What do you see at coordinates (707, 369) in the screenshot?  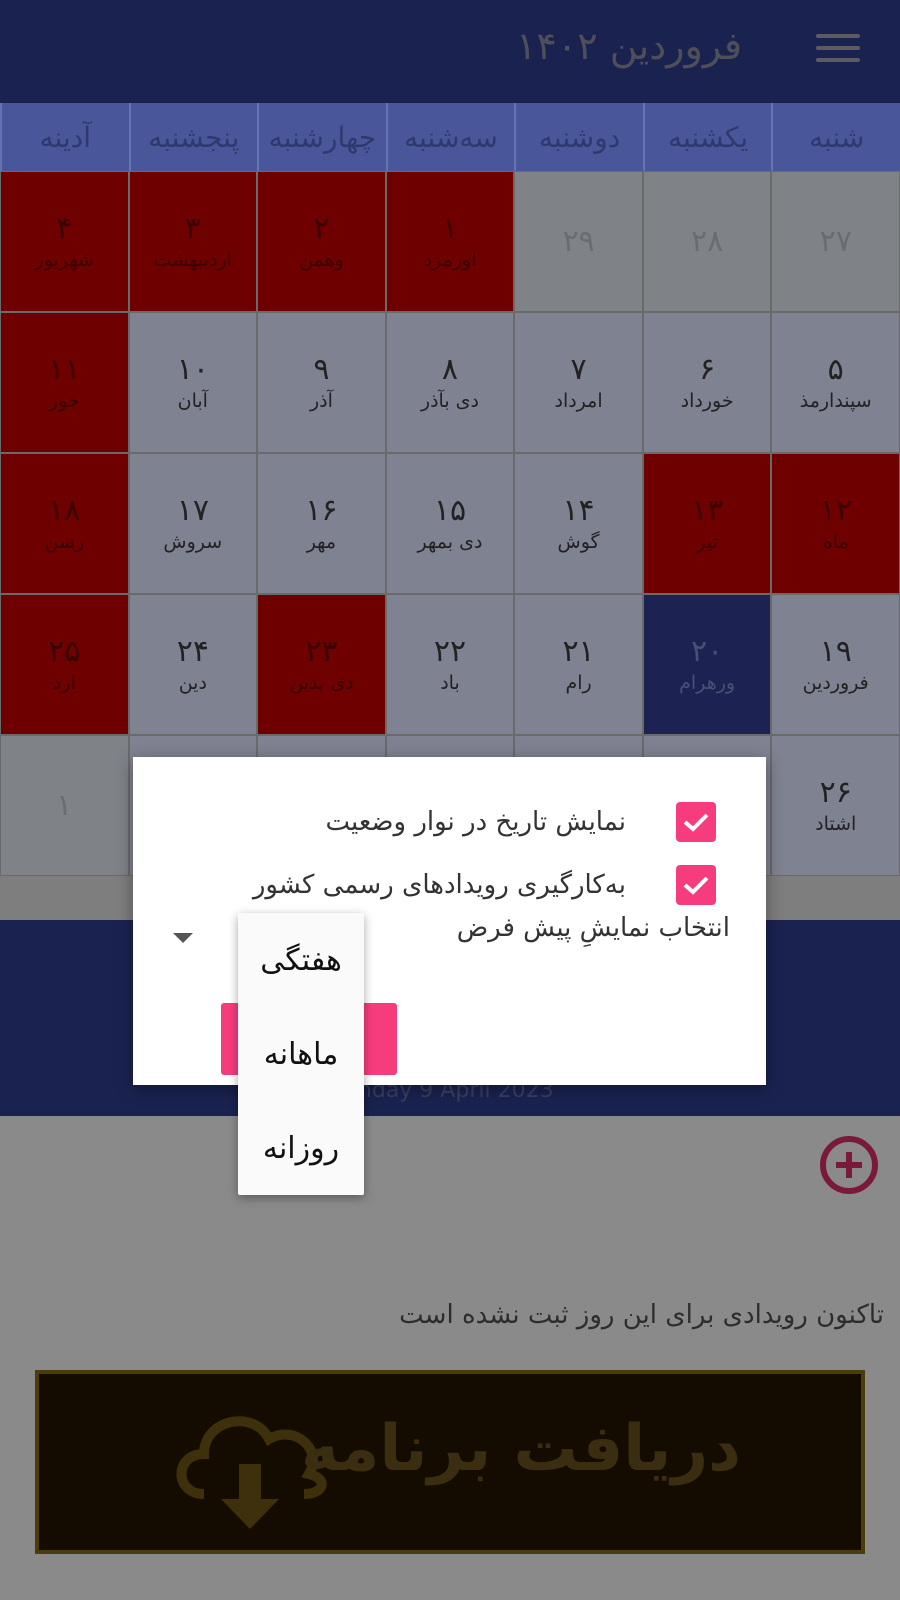 I see `day-number: ۶` at bounding box center [707, 369].